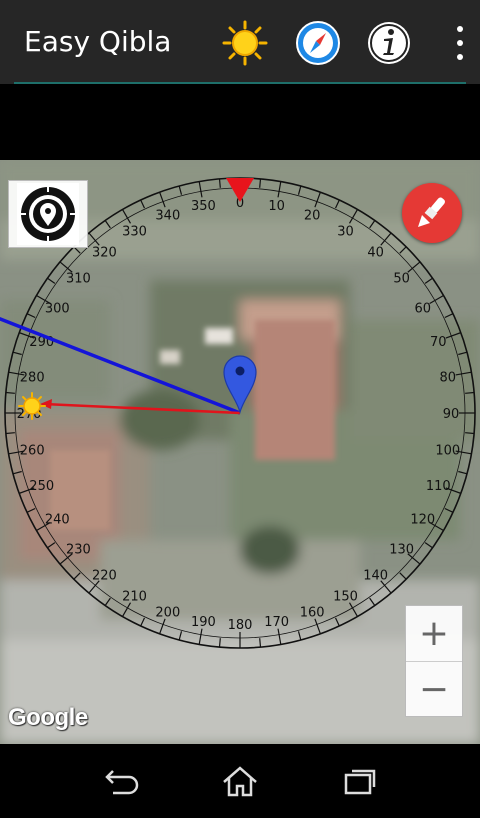 The height and width of the screenshot is (818, 480). I want to click on compass-tick-label: 330, so click(134, 231).